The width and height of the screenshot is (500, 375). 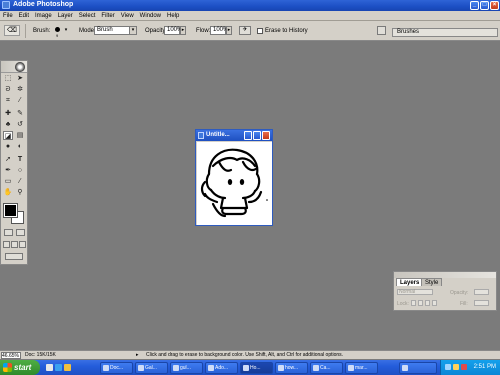 I want to click on brush-preview-icon, so click(x=57, y=29).